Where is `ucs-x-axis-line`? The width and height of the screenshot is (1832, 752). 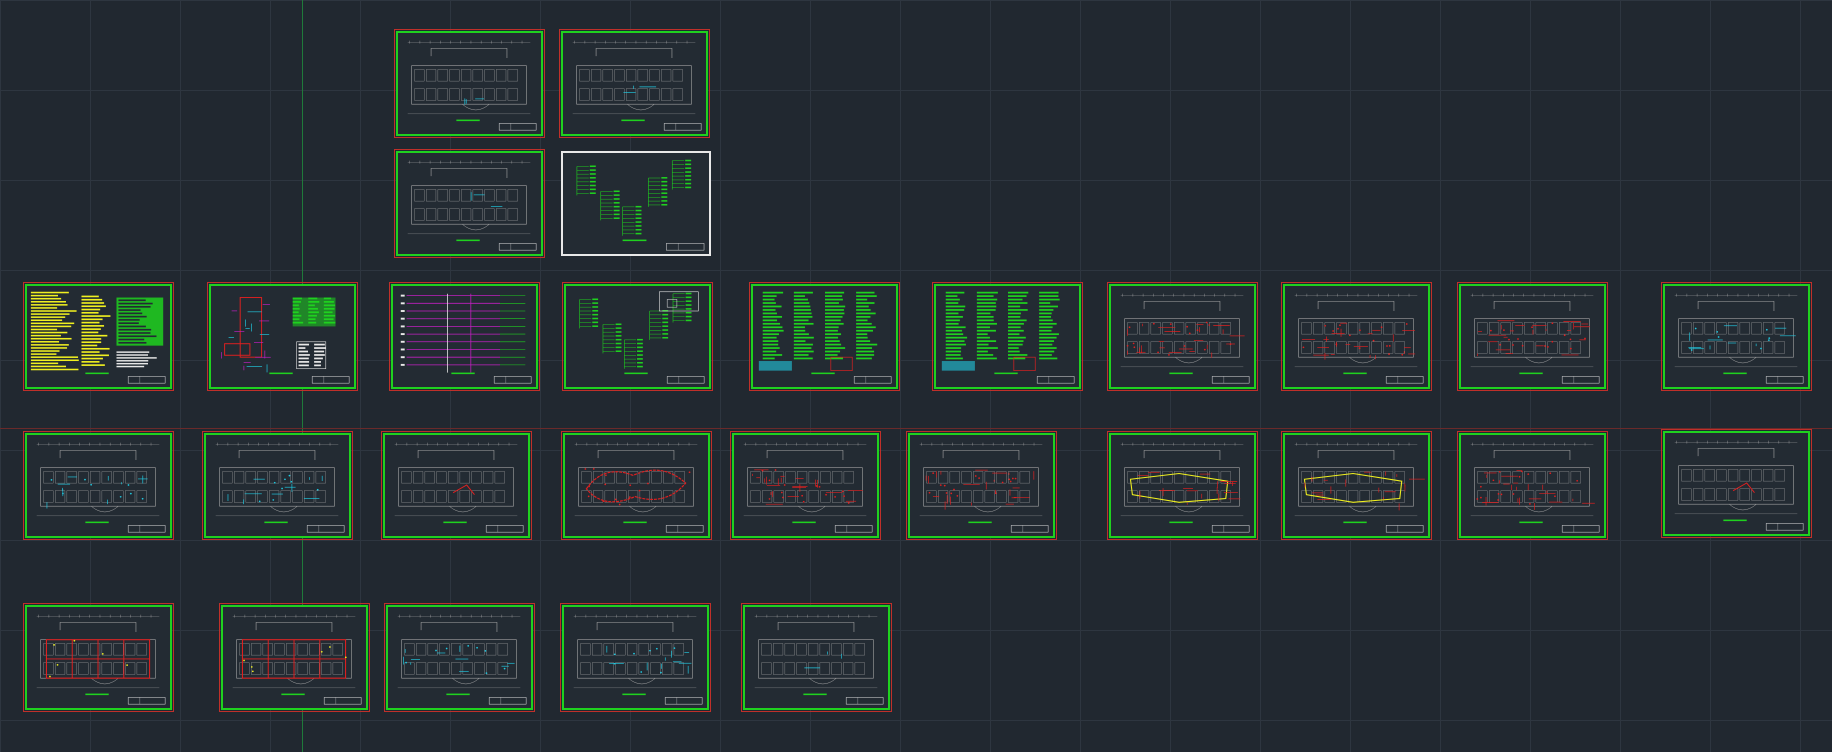 ucs-x-axis-line is located at coordinates (916, 428).